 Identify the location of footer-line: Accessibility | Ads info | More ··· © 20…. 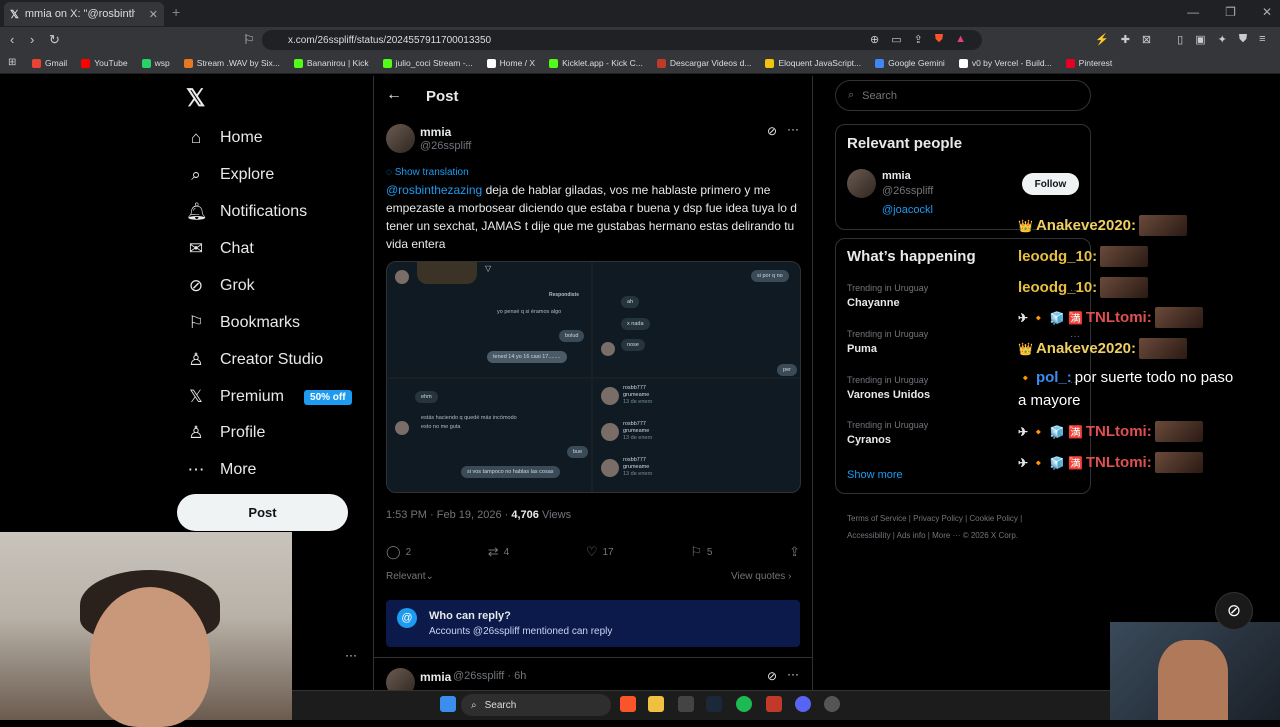
(962, 535).